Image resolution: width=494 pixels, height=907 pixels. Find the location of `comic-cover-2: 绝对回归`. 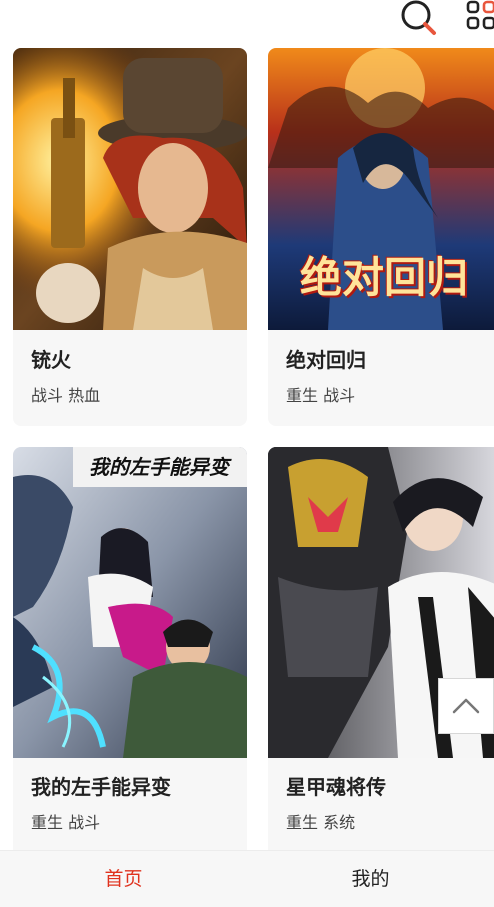

comic-cover-2: 绝对回归 is located at coordinates (381, 189).